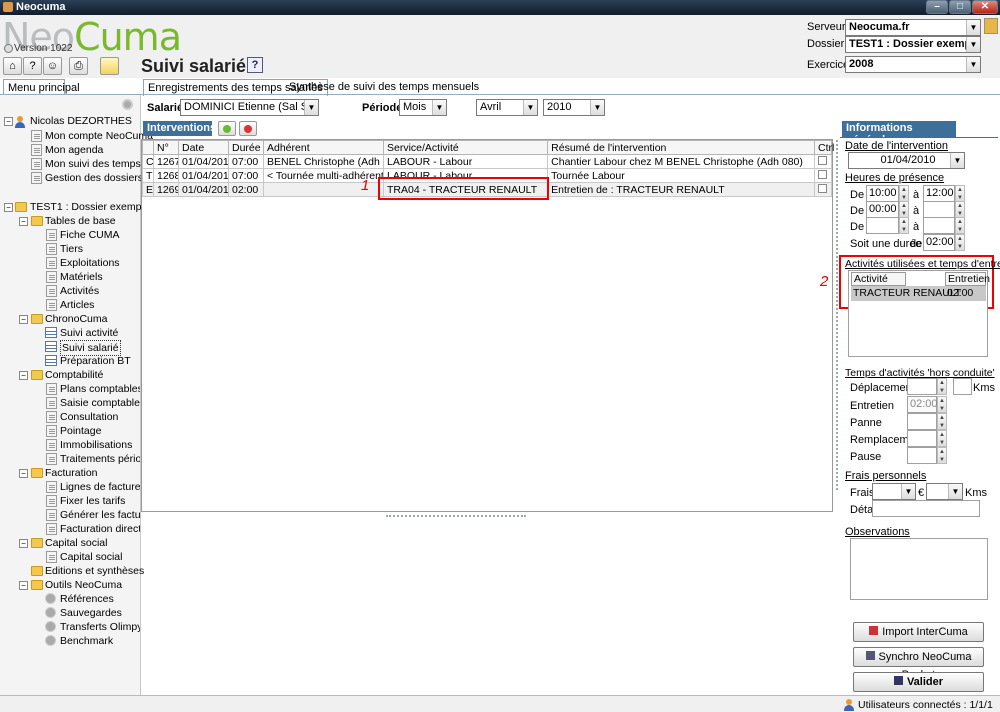 The width and height of the screenshot is (1000, 712). Describe the element at coordinates (837, 315) in the screenshot. I see `vertical-splitter` at that location.